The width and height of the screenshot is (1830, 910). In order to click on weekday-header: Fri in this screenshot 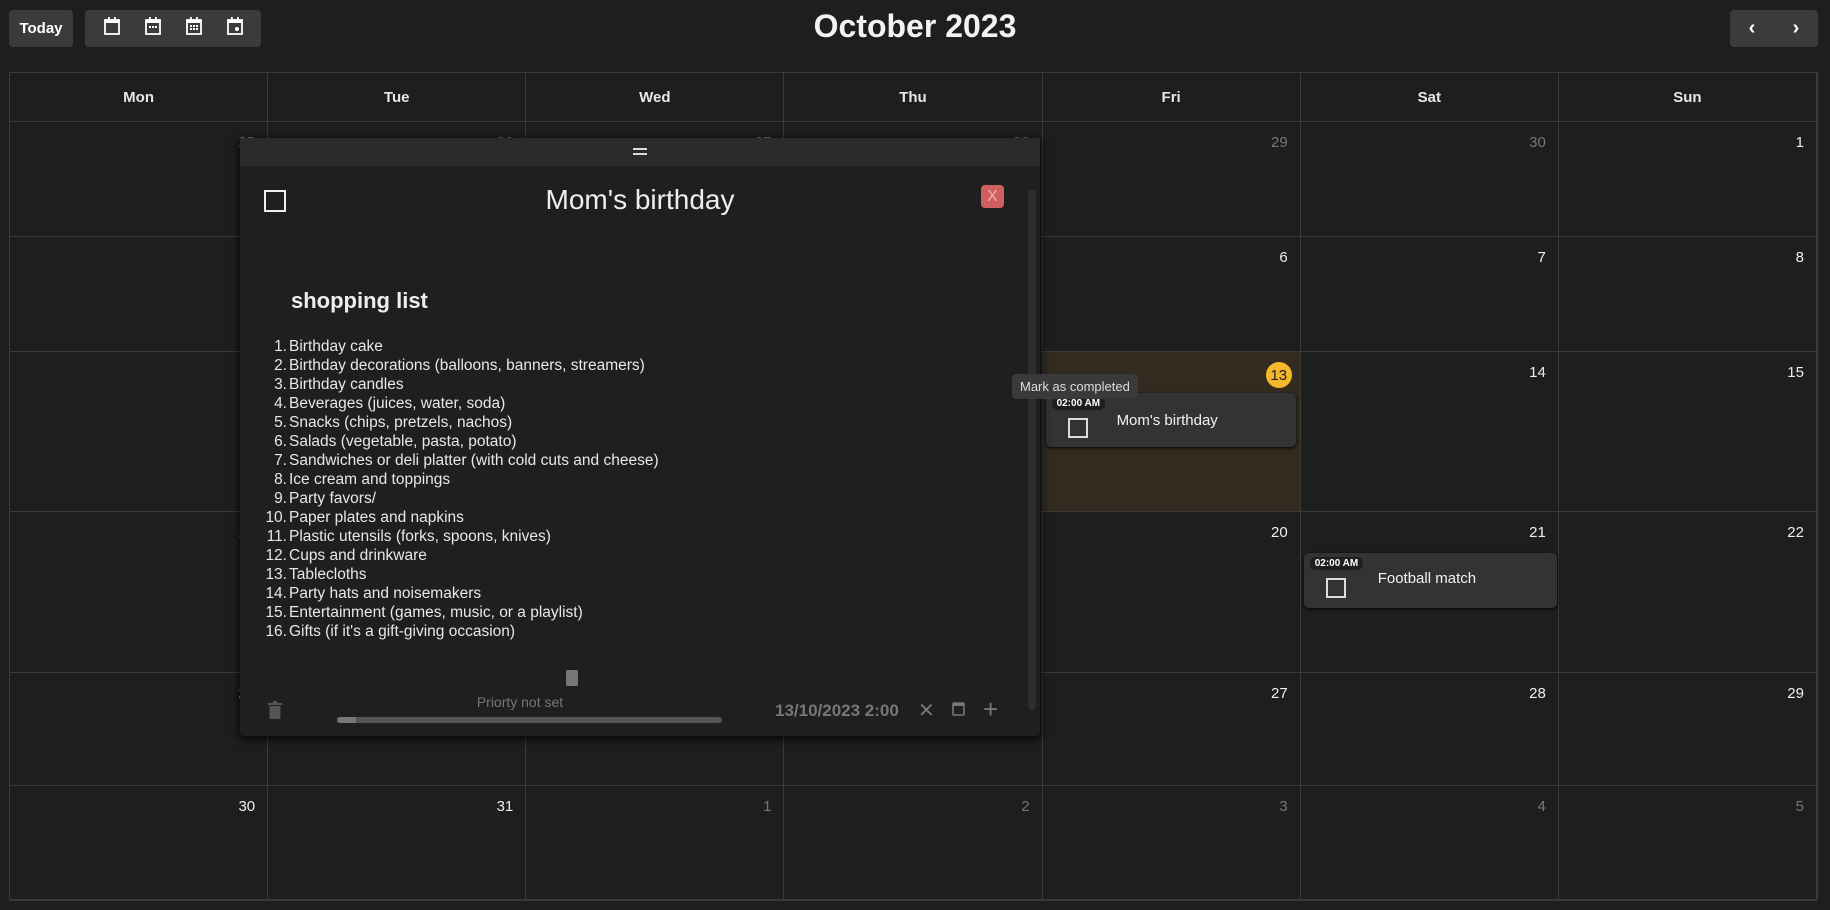, I will do `click(1171, 97)`.